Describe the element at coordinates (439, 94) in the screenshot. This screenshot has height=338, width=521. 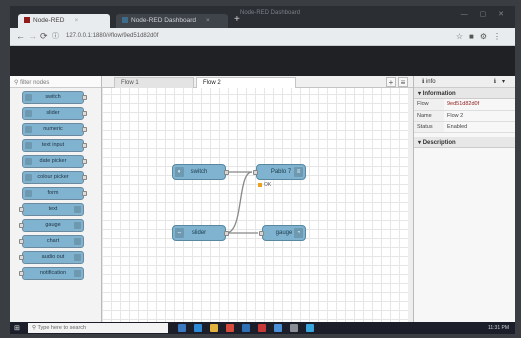
I see `section-title: Information` at that location.